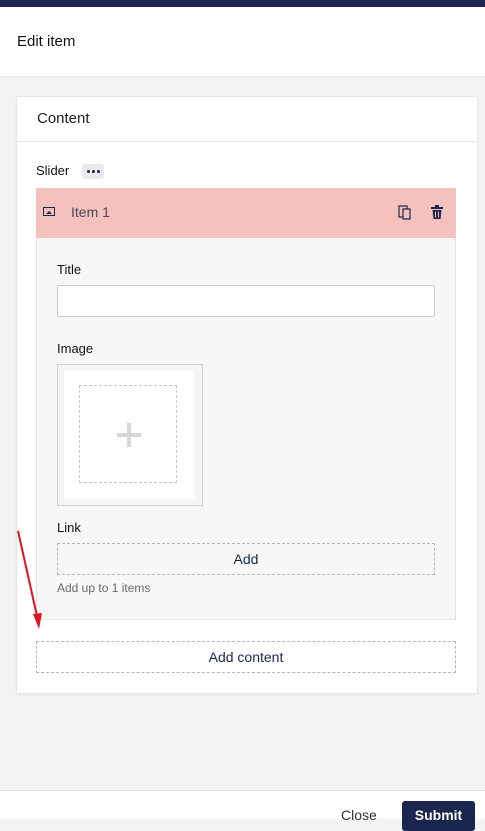  What do you see at coordinates (246, 301) in the screenshot?
I see `title-input` at bounding box center [246, 301].